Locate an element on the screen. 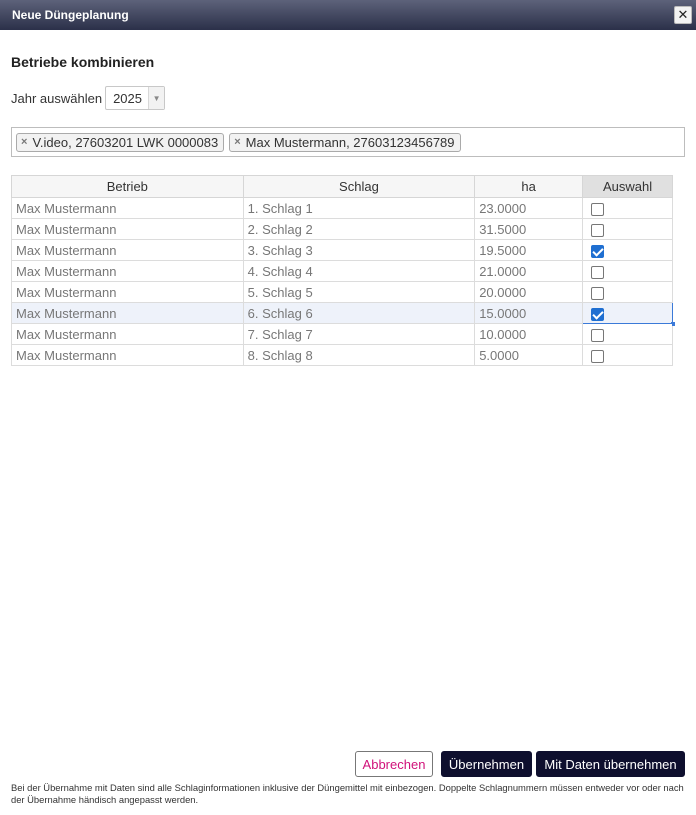  apply-with-data-button: Mit Daten übernehmen is located at coordinates (610, 764).